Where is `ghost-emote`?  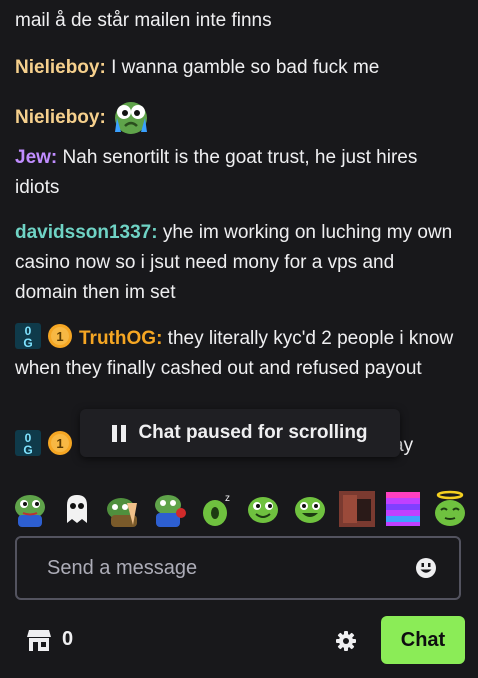
ghost-emote is located at coordinates (77, 509).